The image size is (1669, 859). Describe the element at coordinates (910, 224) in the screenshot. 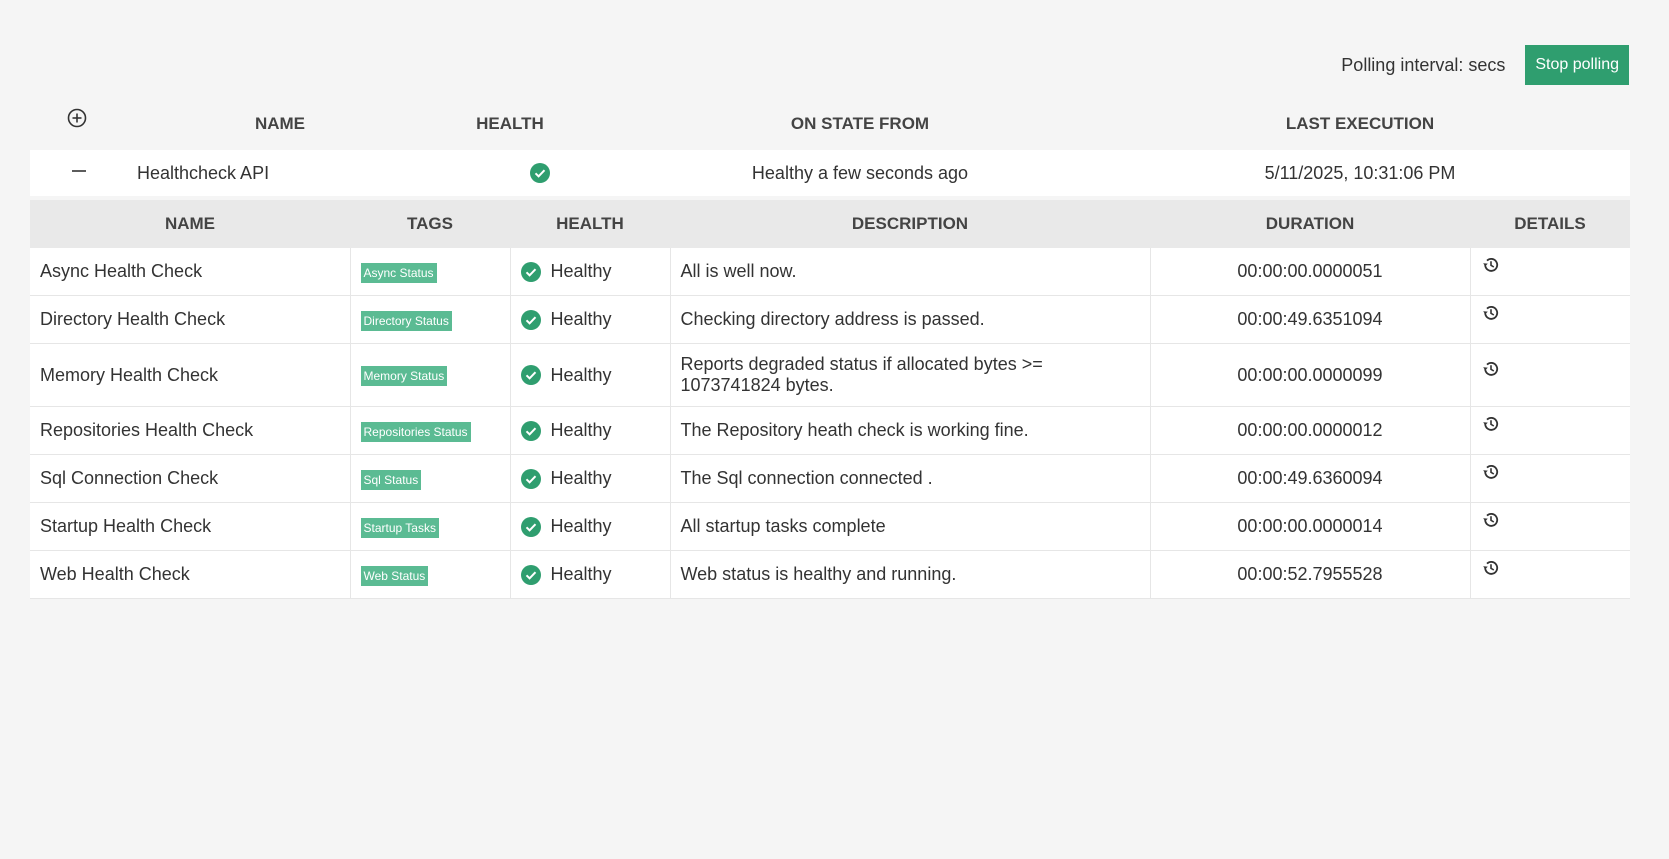

I see `column-header-description: DESCRIPTION` at that location.